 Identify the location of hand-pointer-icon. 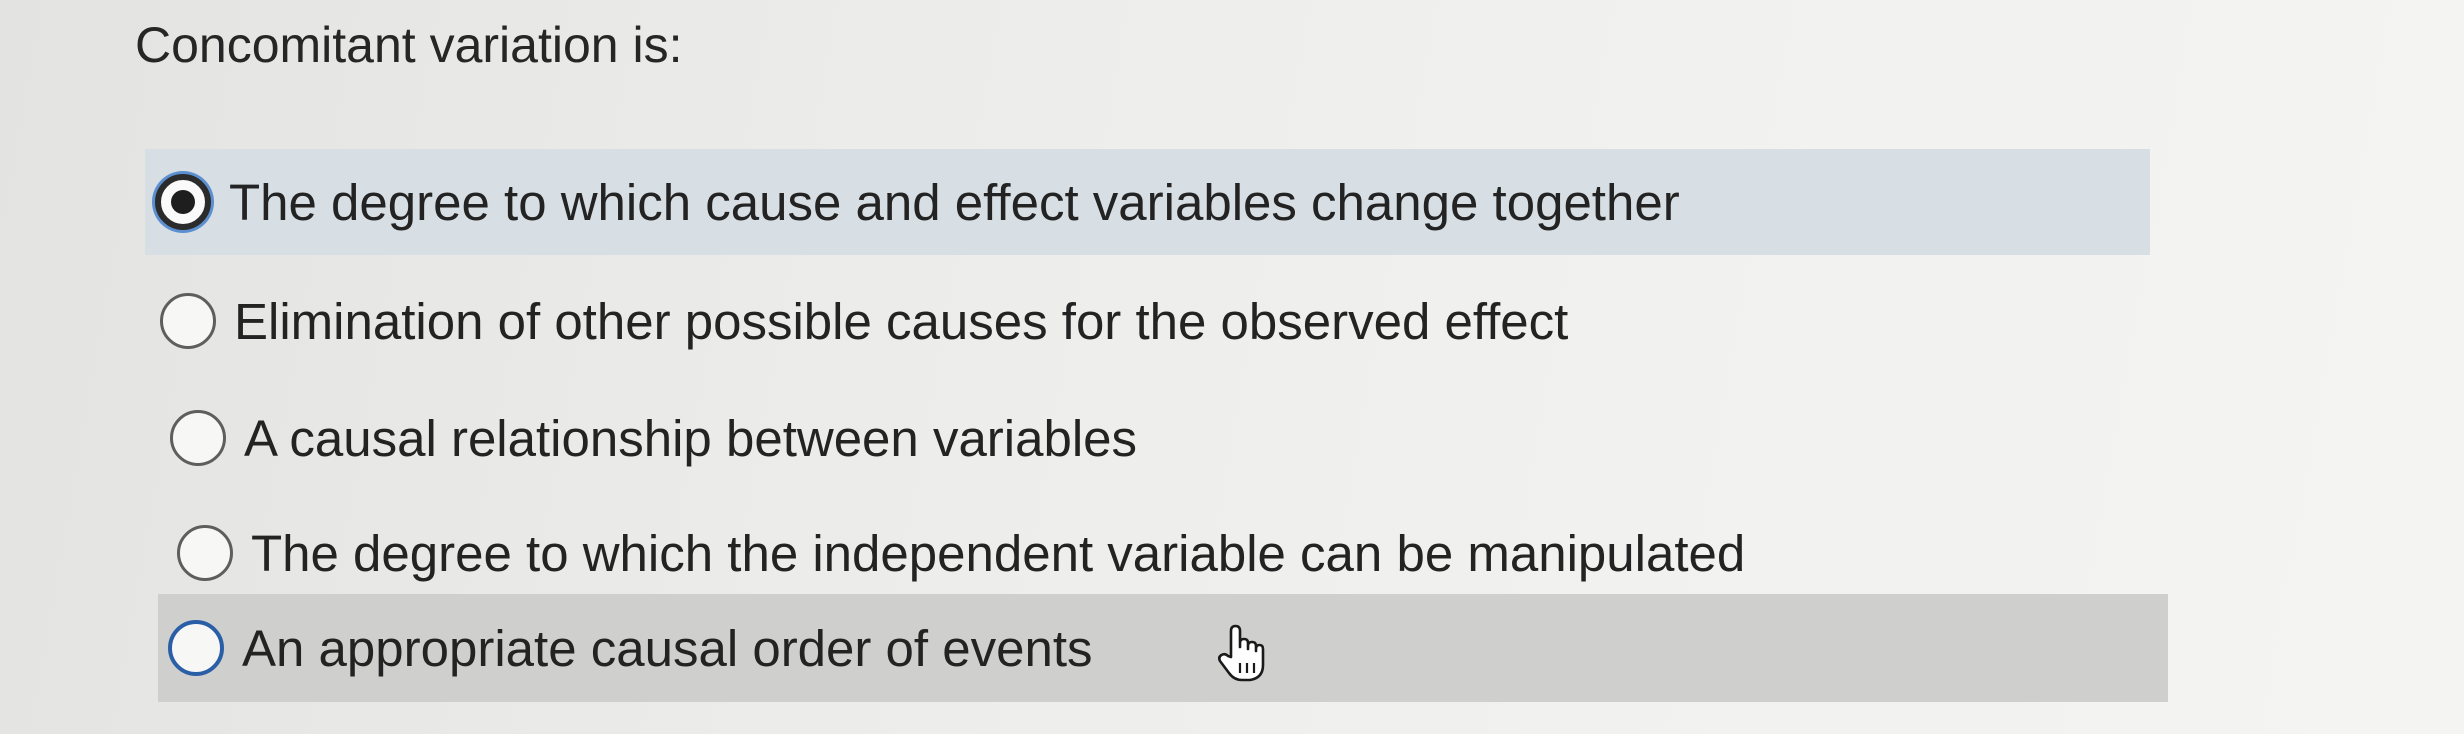
(1241, 653).